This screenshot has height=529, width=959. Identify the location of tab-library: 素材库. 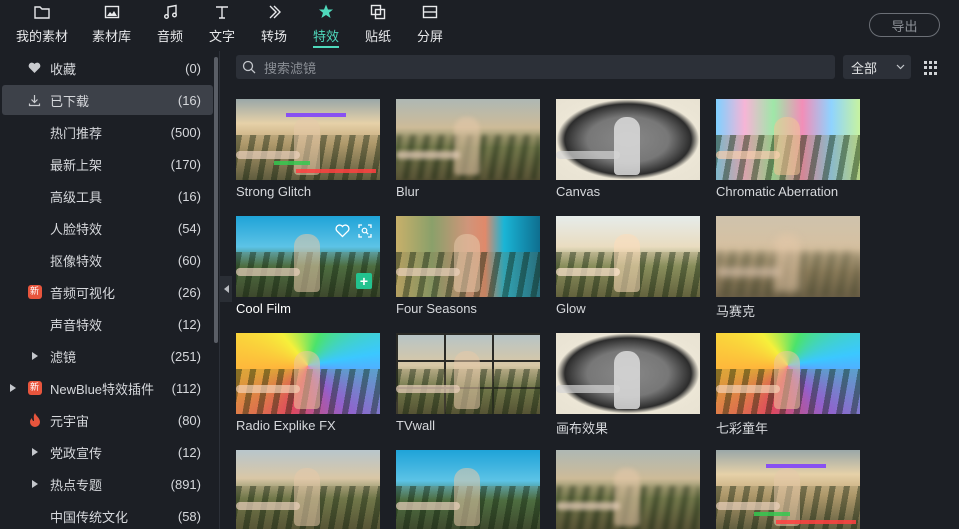
(111, 24).